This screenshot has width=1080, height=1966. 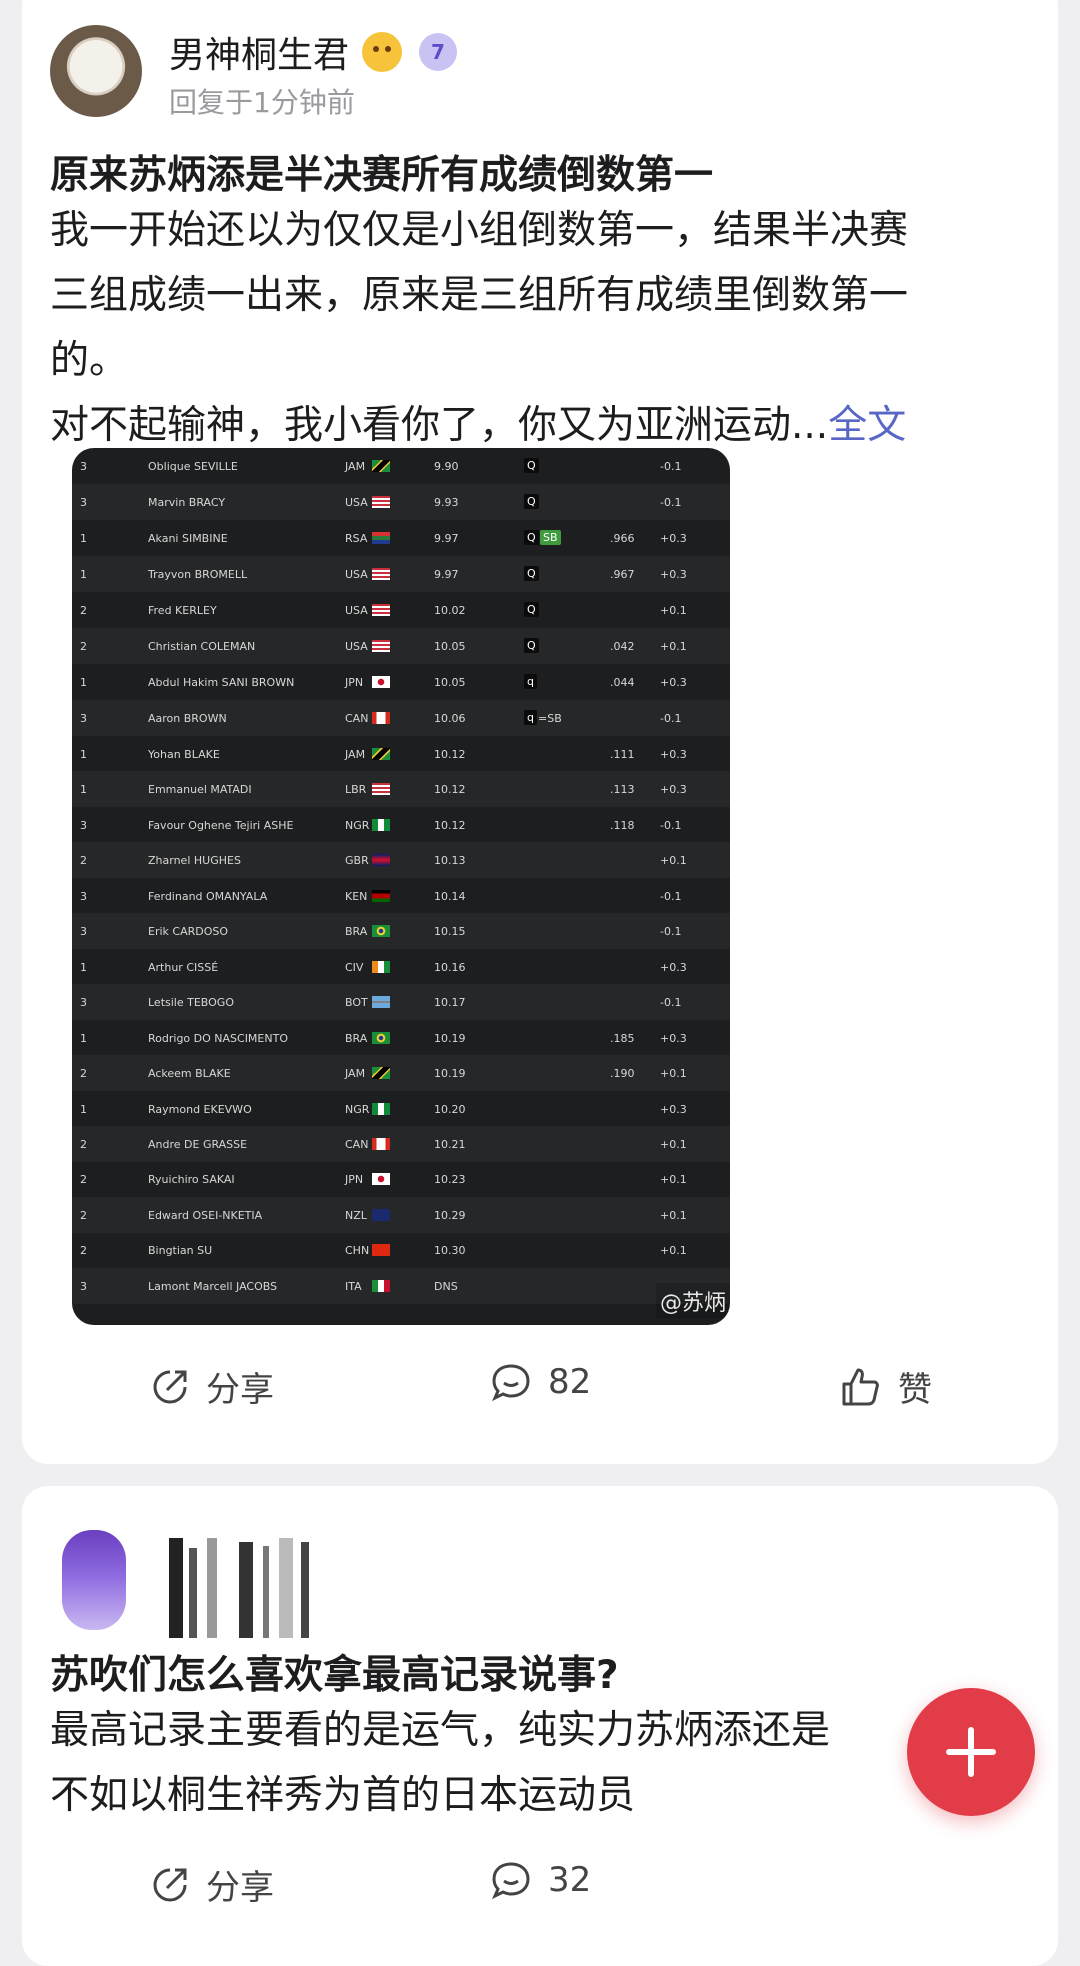 I want to click on athlete-name-cell: Aaron BROWN, so click(x=187, y=718).